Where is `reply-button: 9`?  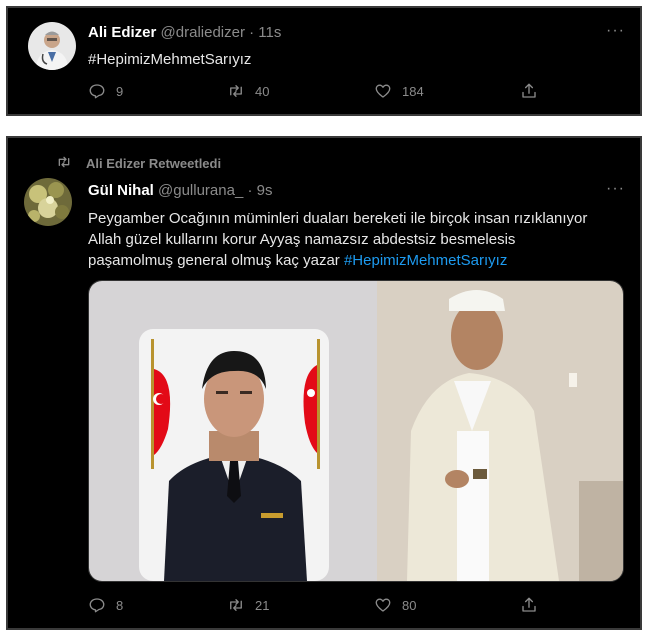 reply-button: 9 is located at coordinates (105, 91).